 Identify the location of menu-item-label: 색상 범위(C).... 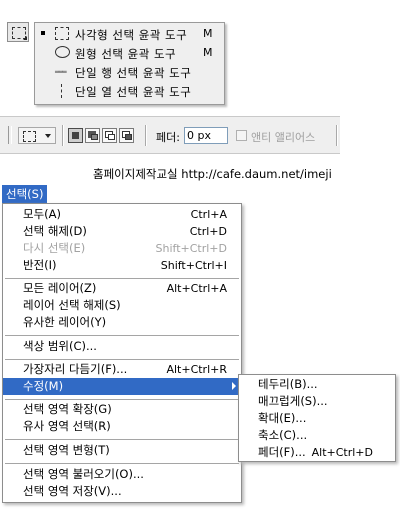
(60, 346).